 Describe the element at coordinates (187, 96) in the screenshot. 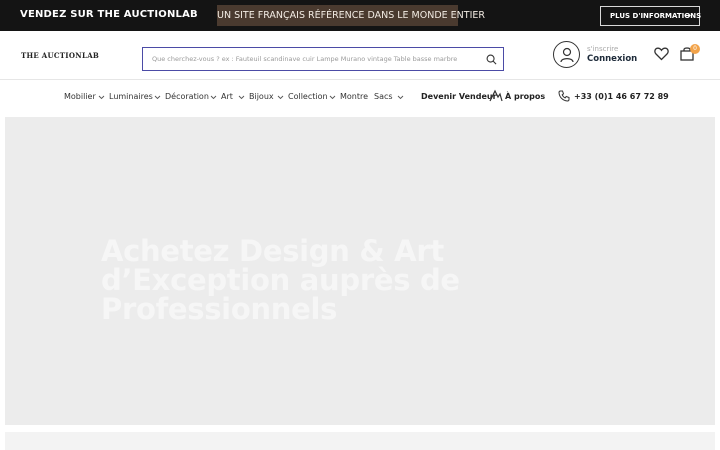

I see `nav-item-decoration: Décoration` at that location.